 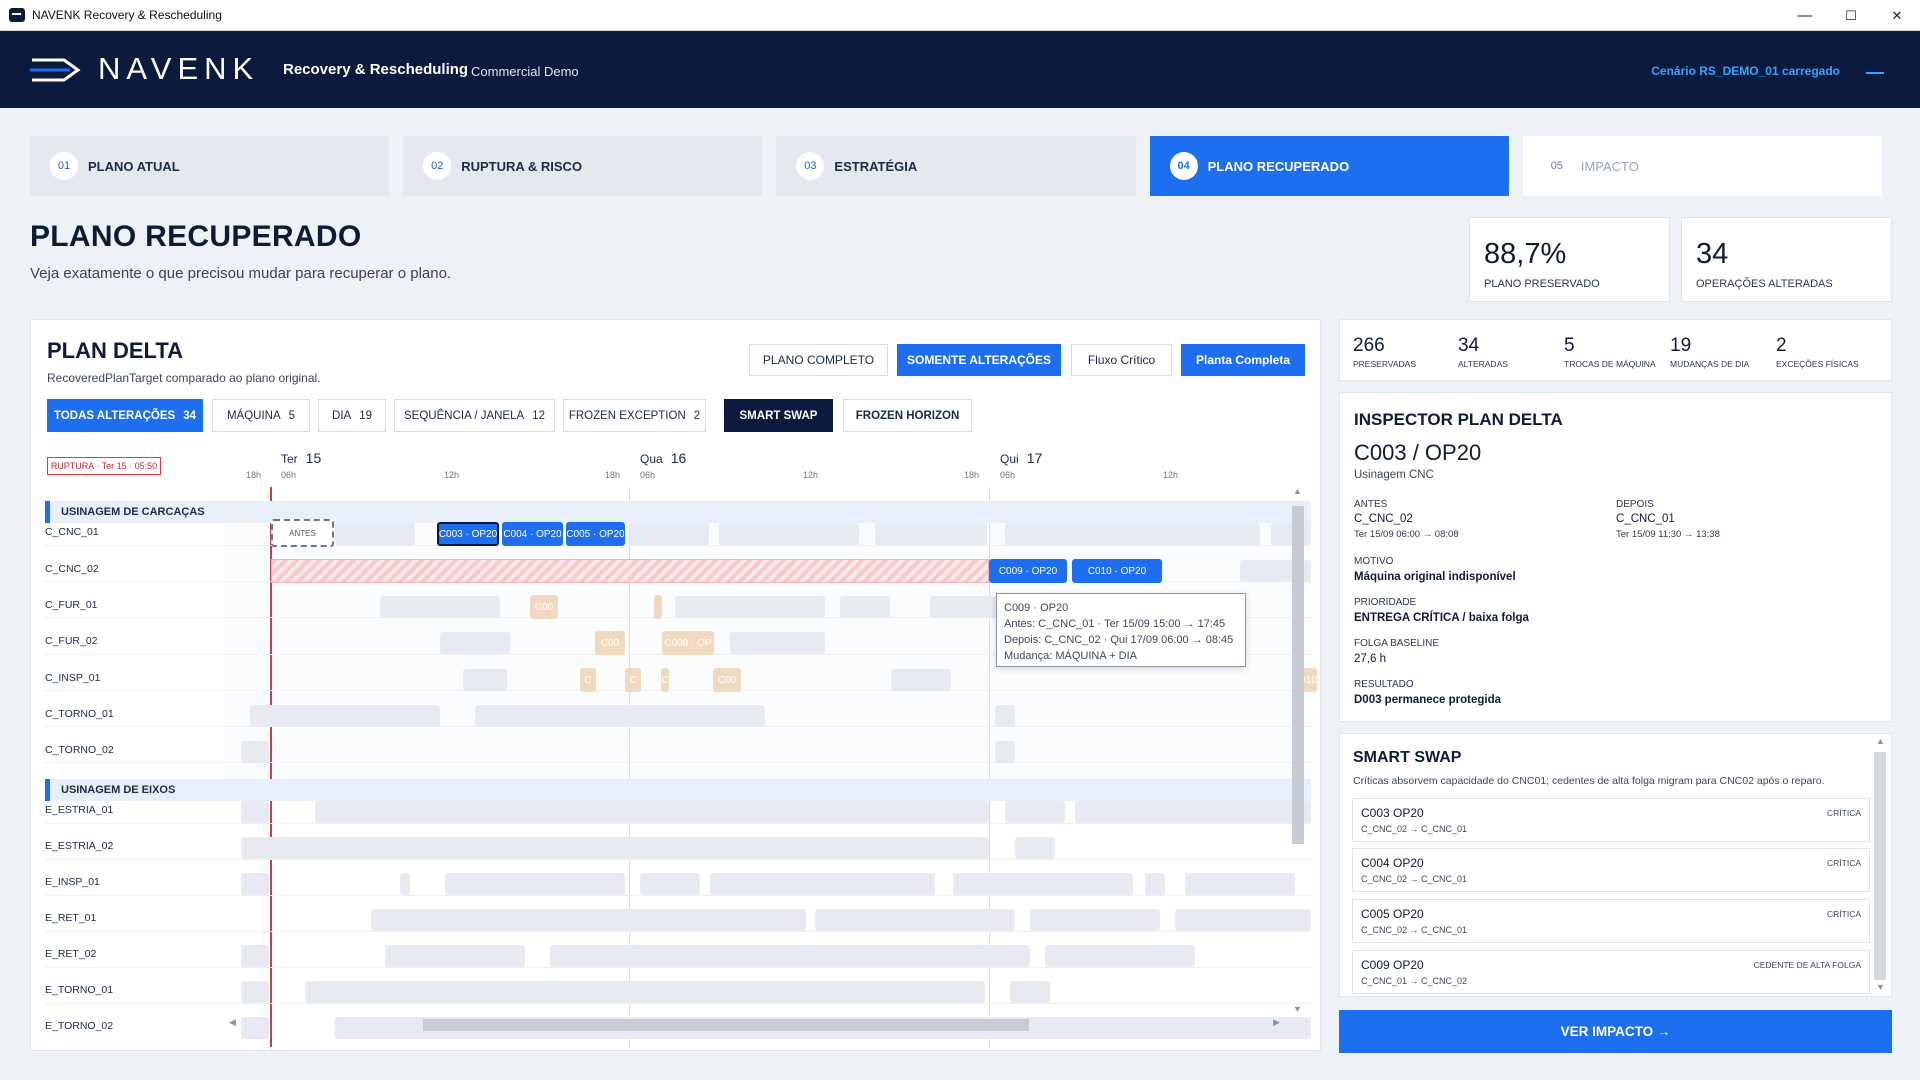 What do you see at coordinates (292, 415) in the screenshot?
I see `filter-count: 5` at bounding box center [292, 415].